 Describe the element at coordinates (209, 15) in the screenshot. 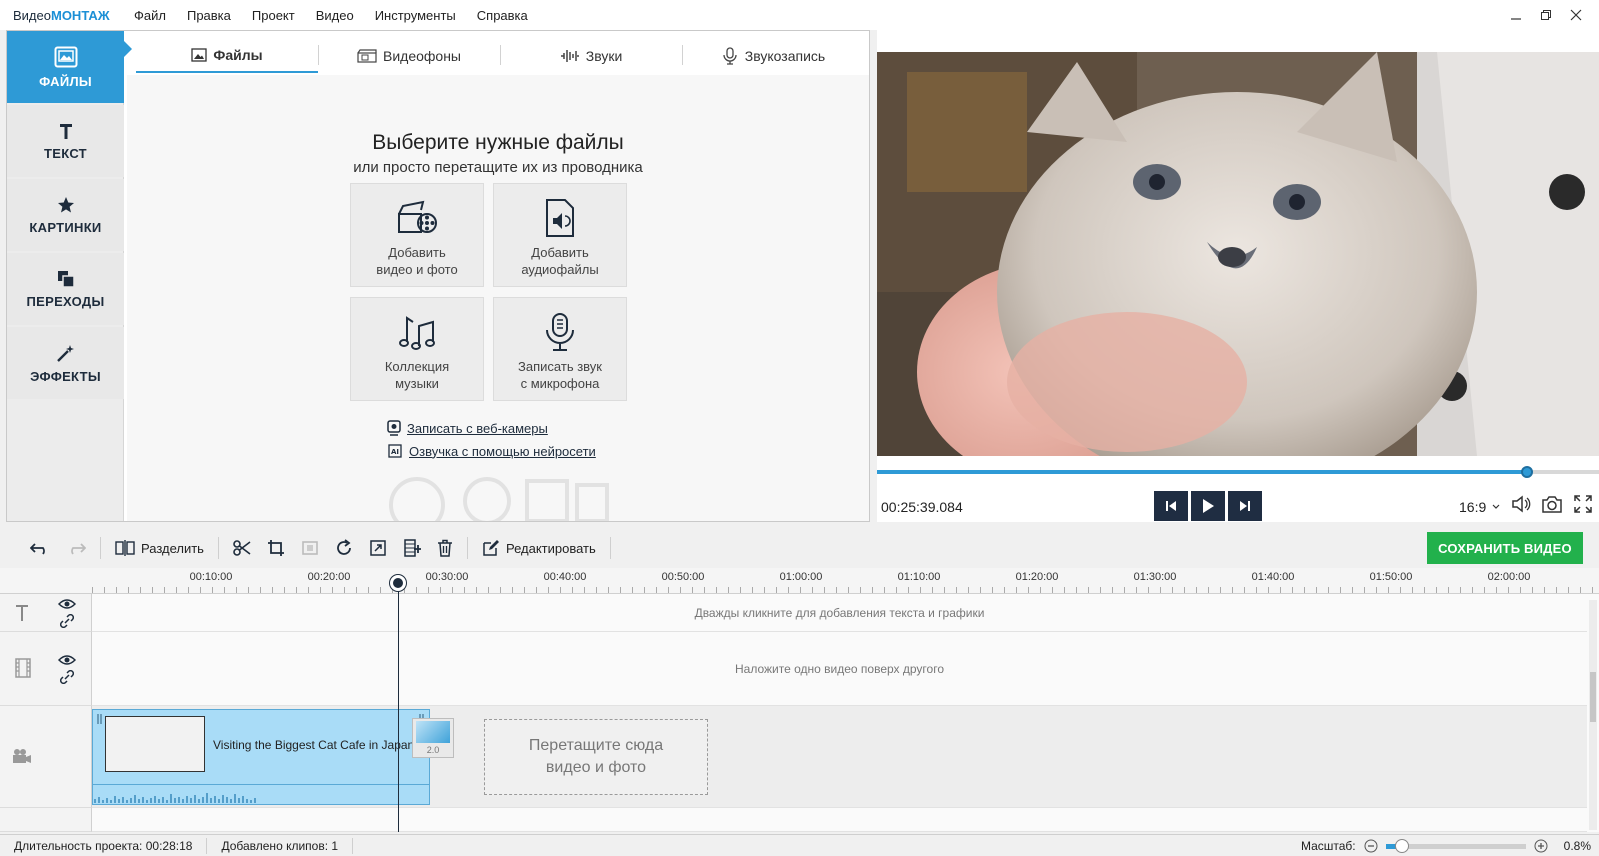

I see `menu-edit: Правка` at that location.